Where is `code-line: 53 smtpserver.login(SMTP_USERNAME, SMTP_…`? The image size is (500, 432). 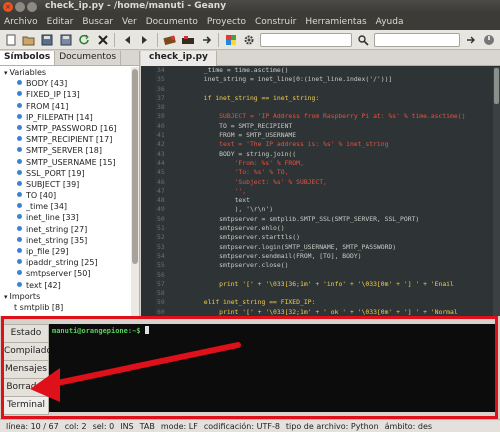
code-line: 53 smtpserver.login(SMTP_USERNAME, SMTP_… is located at coordinates (325, 247).